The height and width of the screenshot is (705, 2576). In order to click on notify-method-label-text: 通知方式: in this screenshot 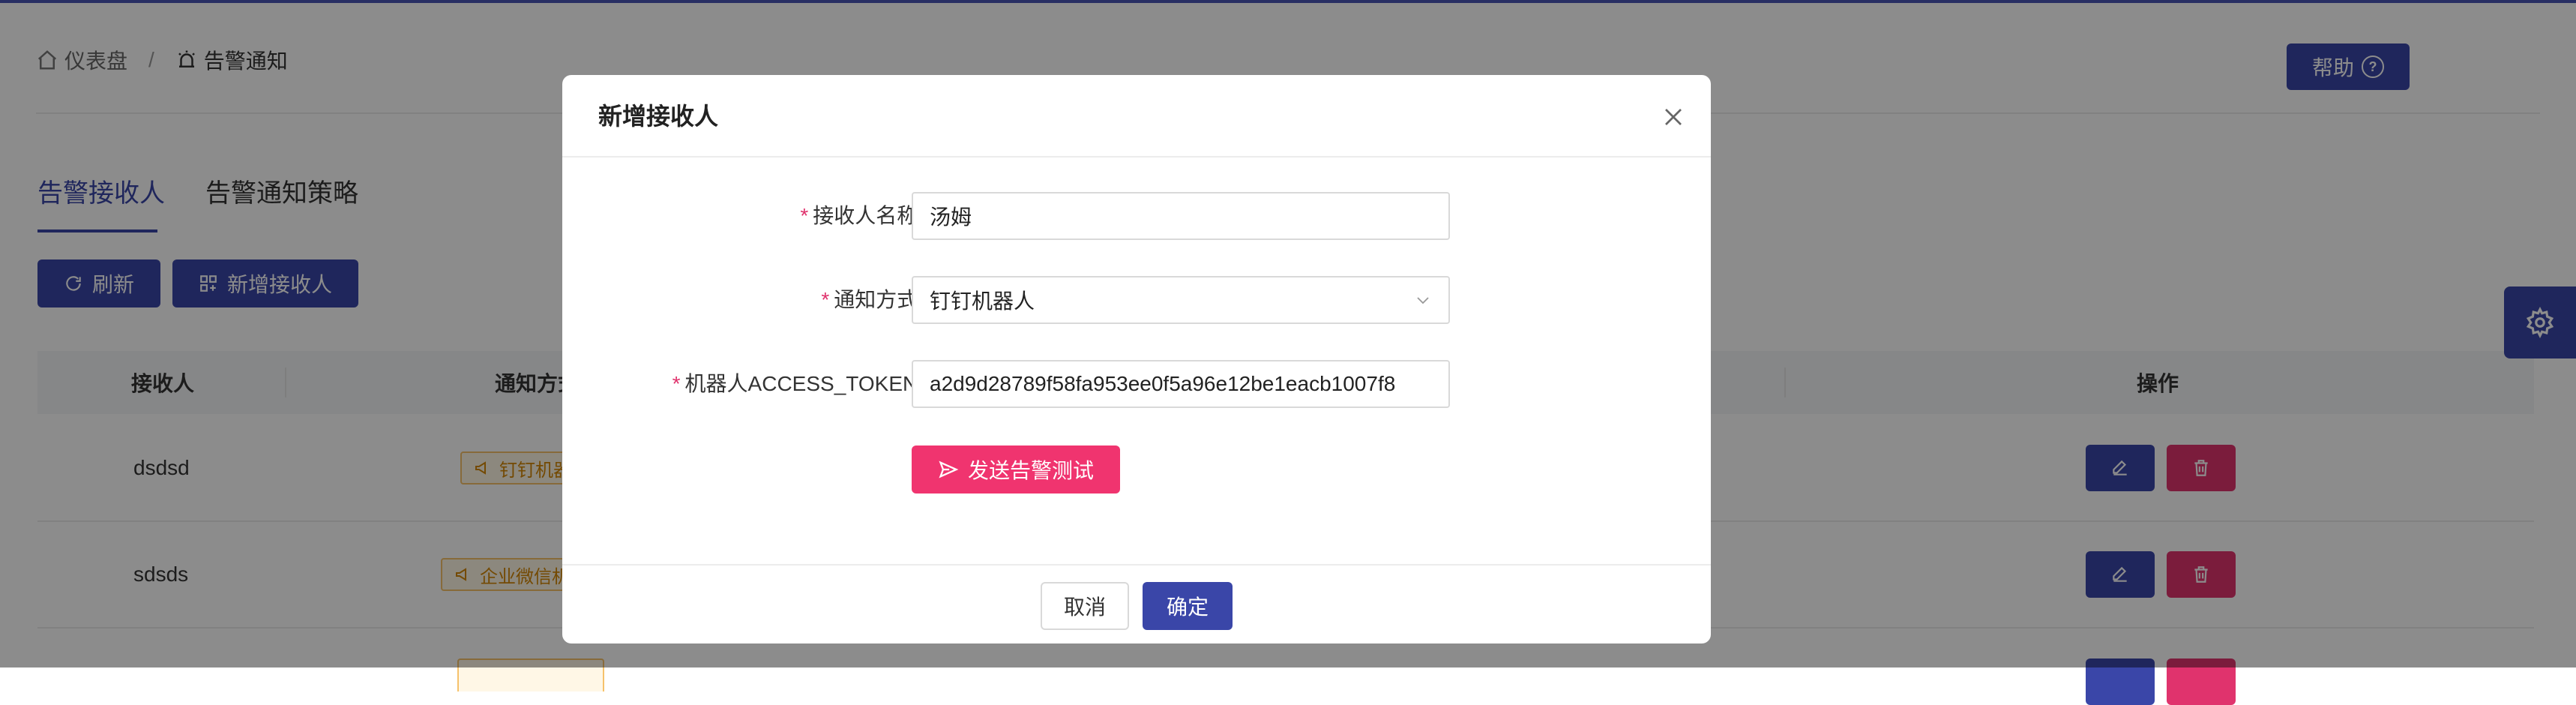, I will do `click(879, 299)`.